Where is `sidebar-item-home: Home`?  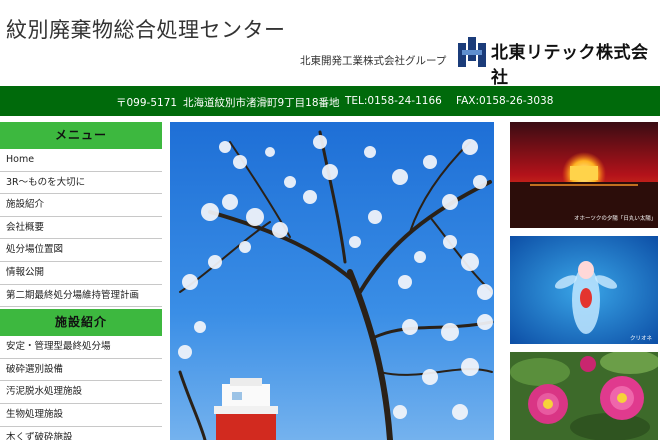 sidebar-item-home: Home is located at coordinates (81, 160).